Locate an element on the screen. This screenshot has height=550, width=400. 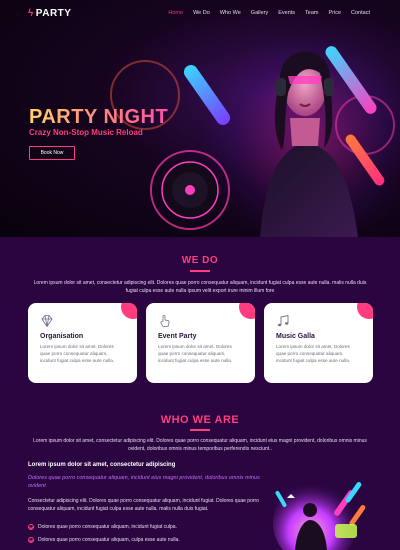
card-title: Organisation is located at coordinates (62, 336).